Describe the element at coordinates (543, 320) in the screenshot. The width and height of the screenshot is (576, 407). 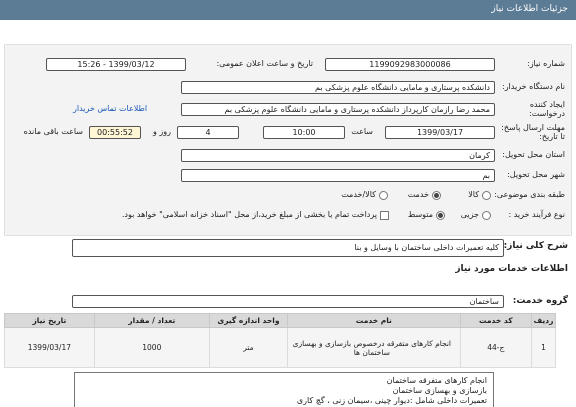
I see `col-row-number: ردیف` at that location.